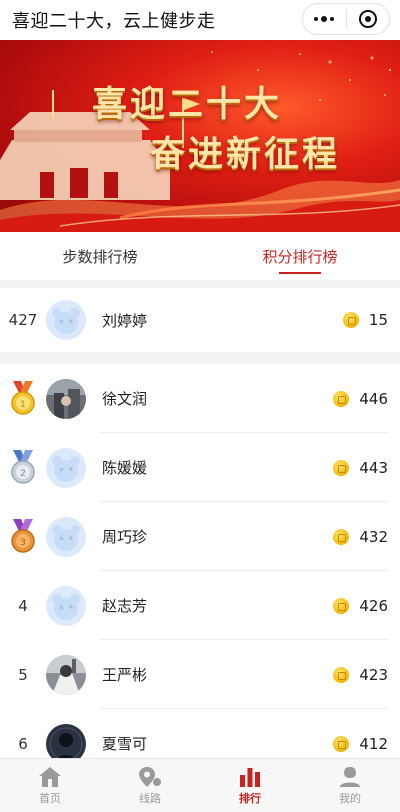 This screenshot has width=400, height=812. Describe the element at coordinates (350, 798) in the screenshot. I see `nav-label-mine: 我的` at that location.